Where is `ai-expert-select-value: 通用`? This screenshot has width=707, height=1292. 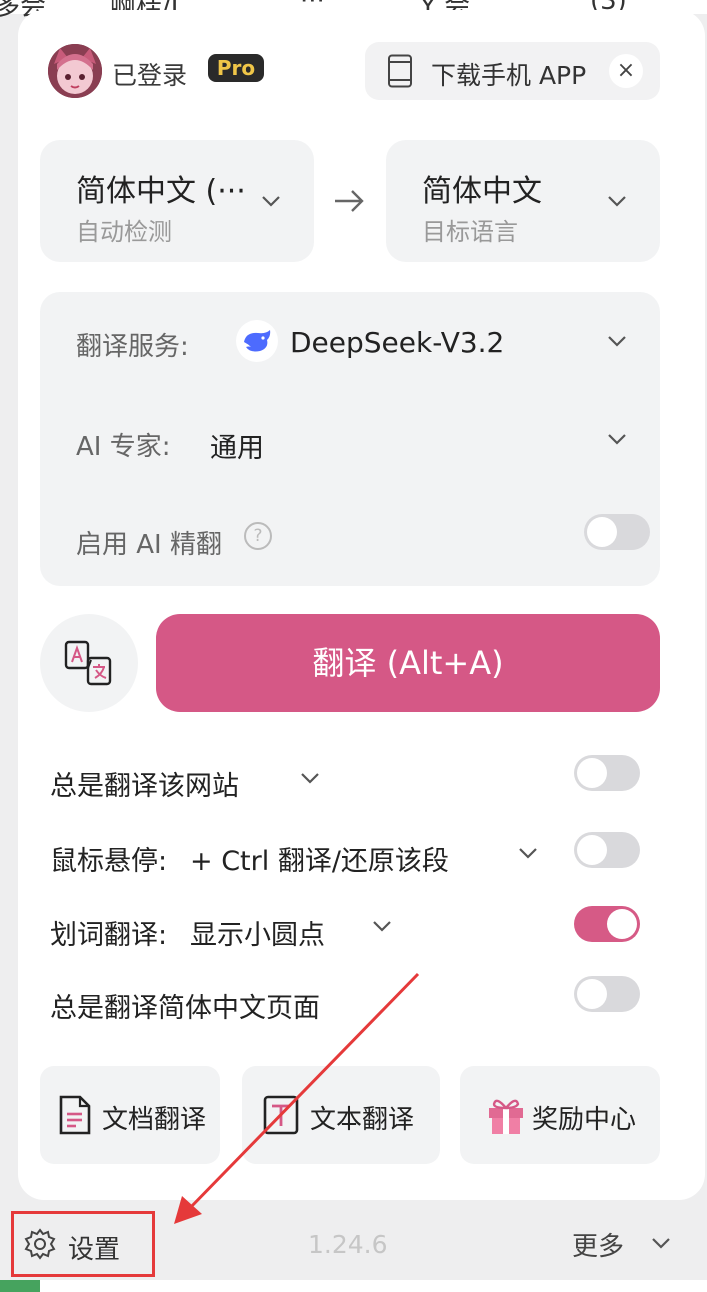 ai-expert-select-value: 通用 is located at coordinates (237, 445).